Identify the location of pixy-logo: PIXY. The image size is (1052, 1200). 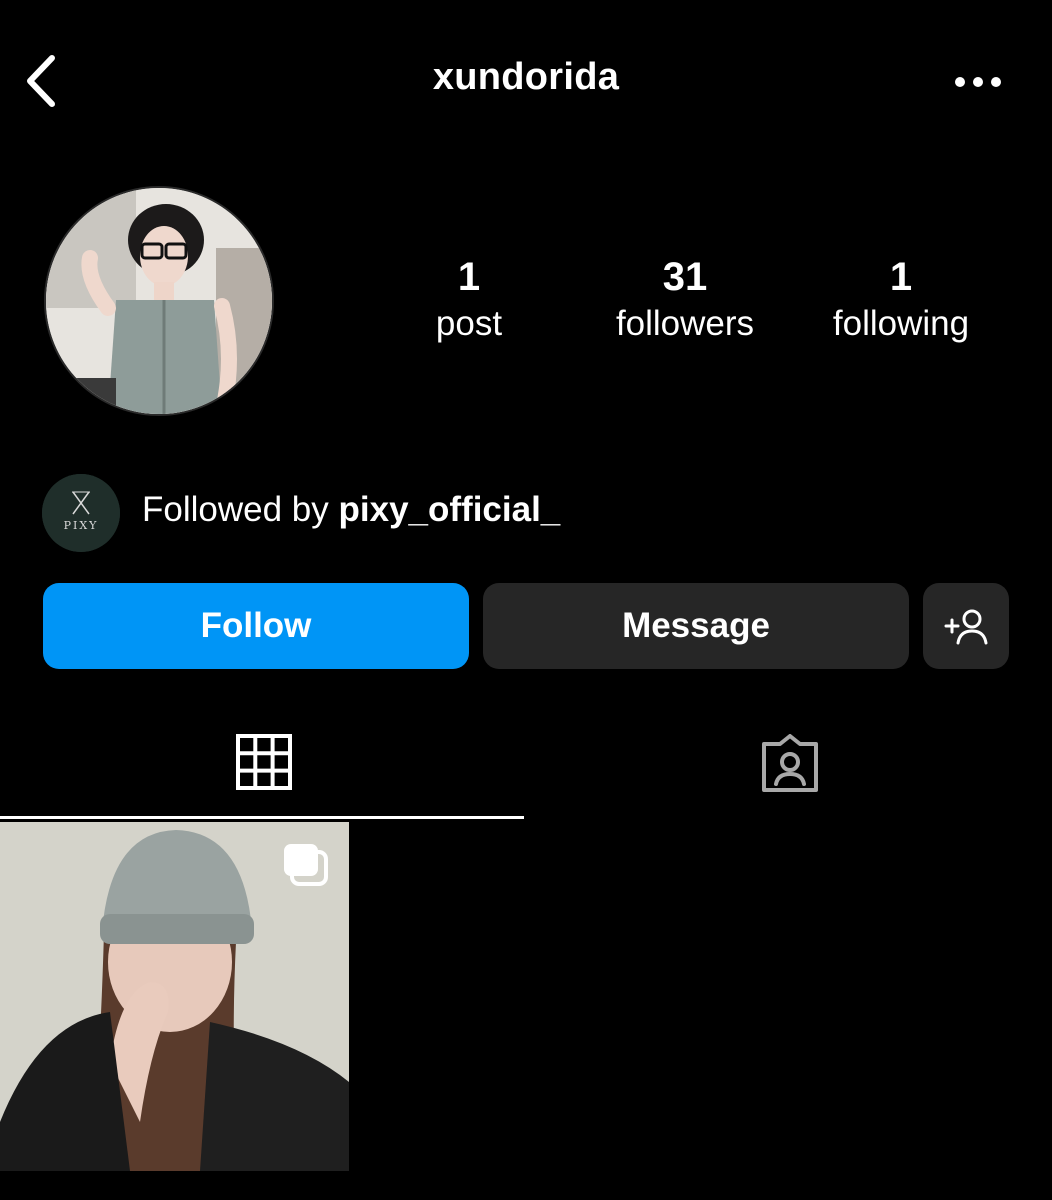
(81, 513).